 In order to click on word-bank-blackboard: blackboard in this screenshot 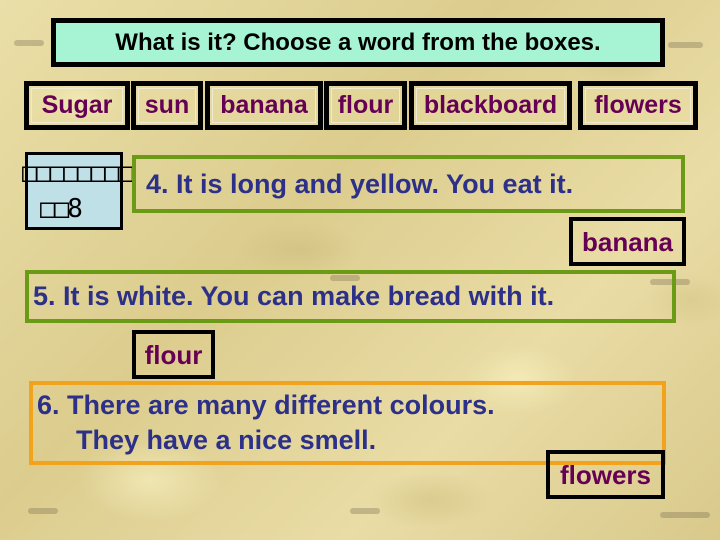, I will do `click(490, 105)`.